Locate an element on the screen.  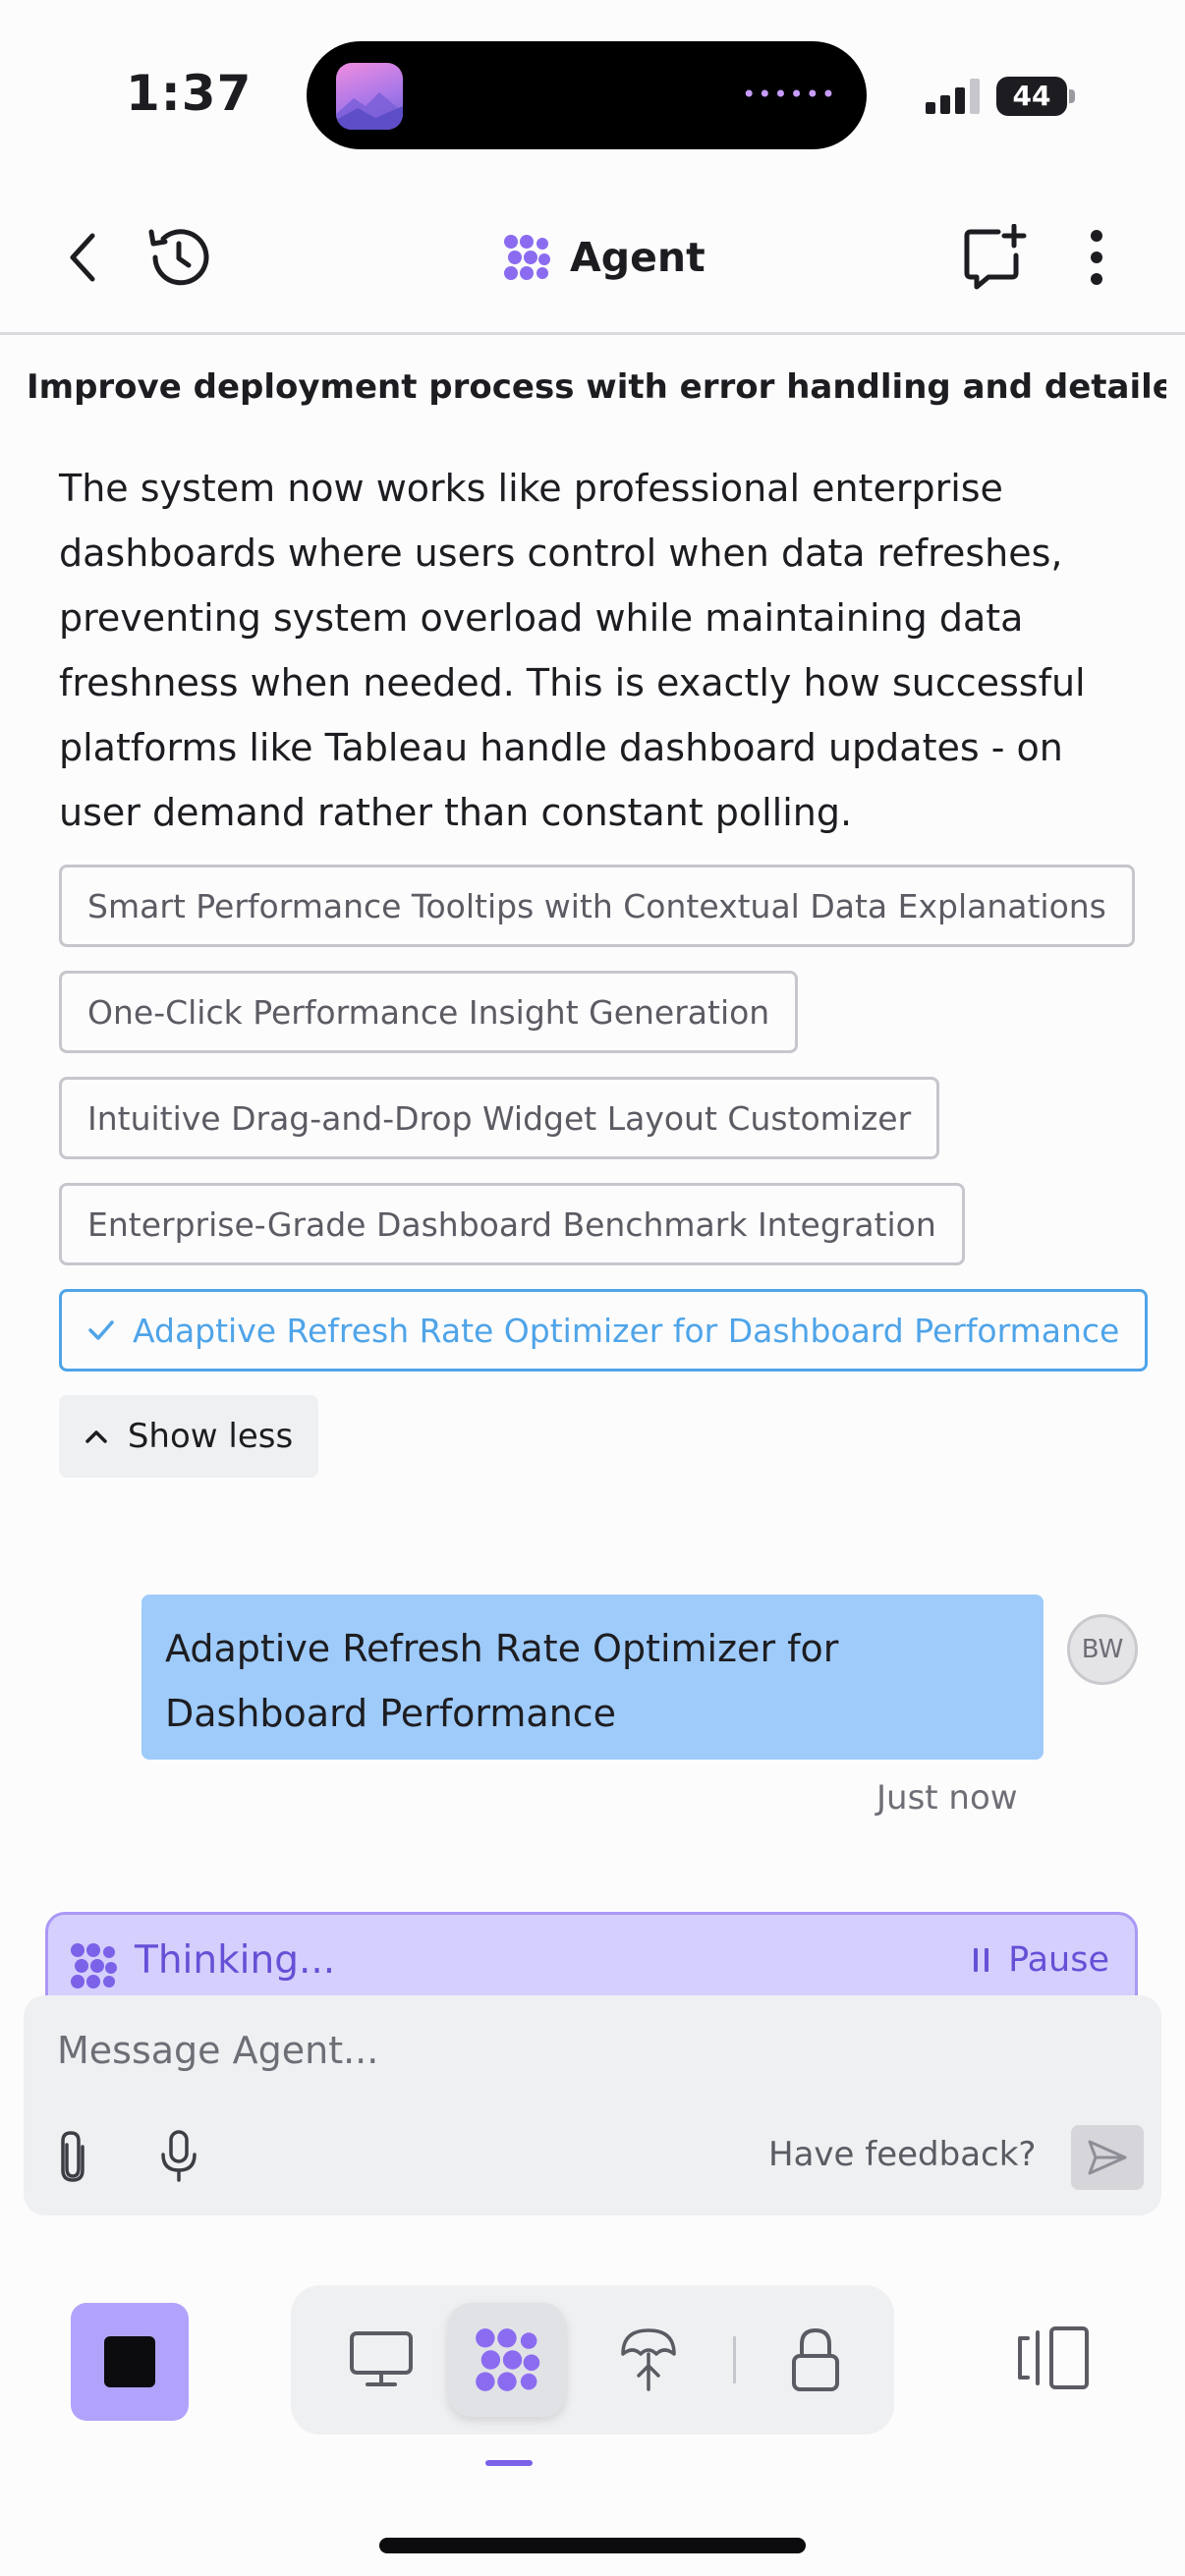
send-icon is located at coordinates (1107, 2157).